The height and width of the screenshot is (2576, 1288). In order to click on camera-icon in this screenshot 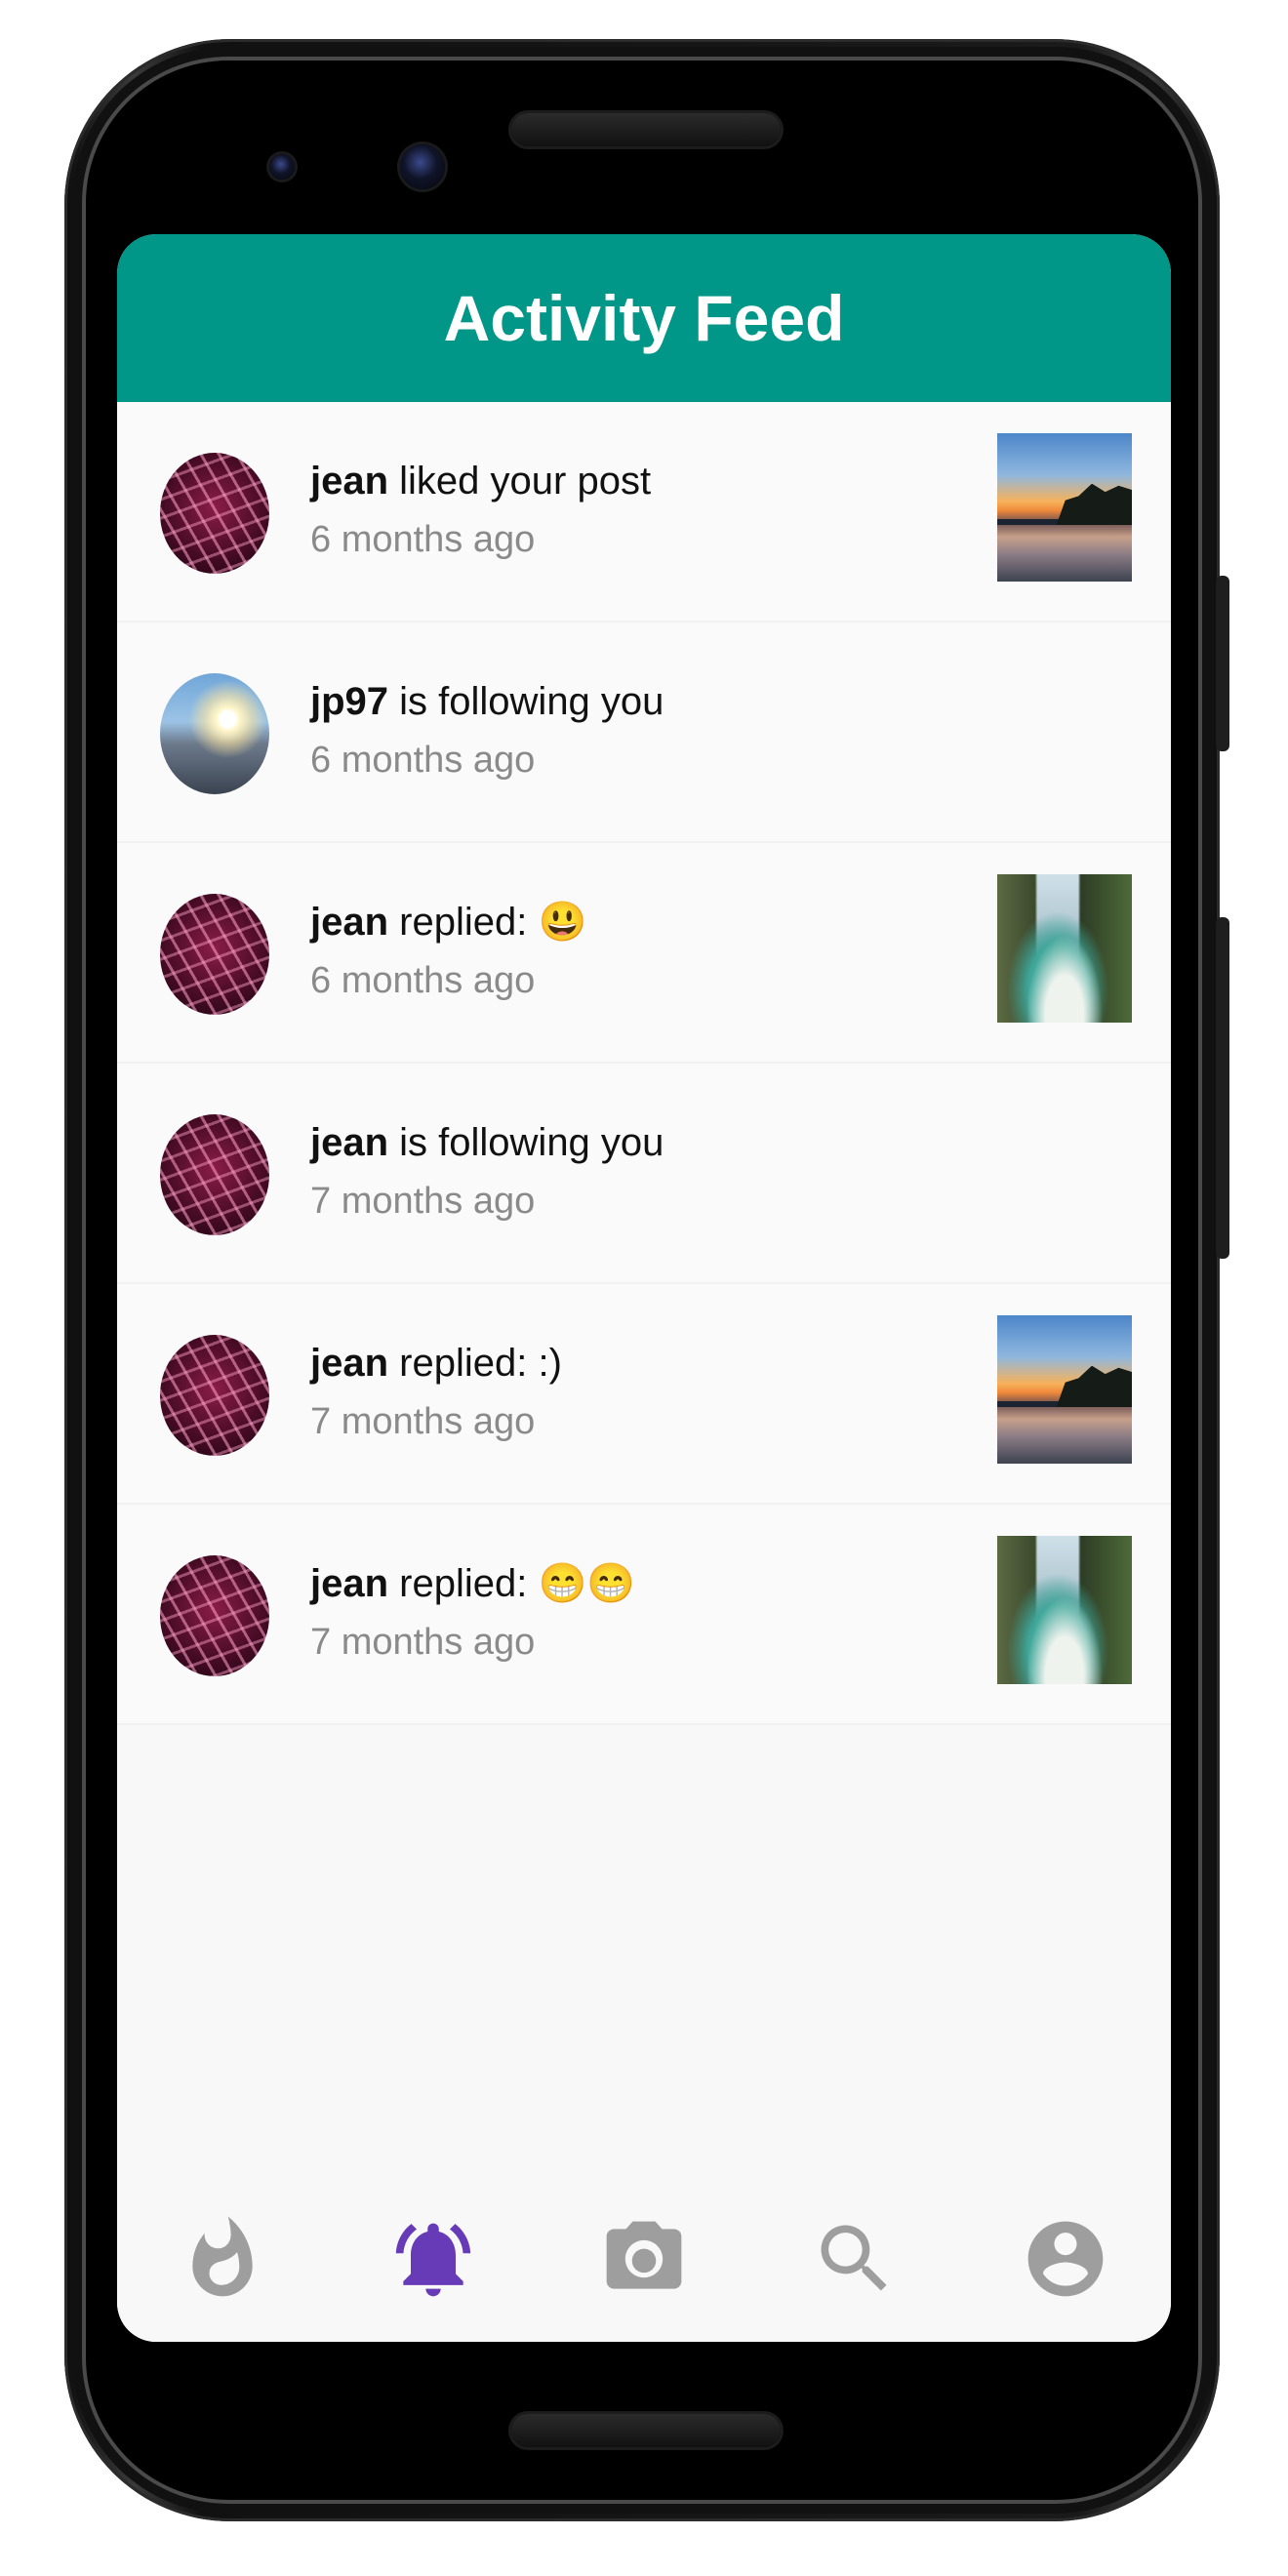, I will do `click(644, 2255)`.